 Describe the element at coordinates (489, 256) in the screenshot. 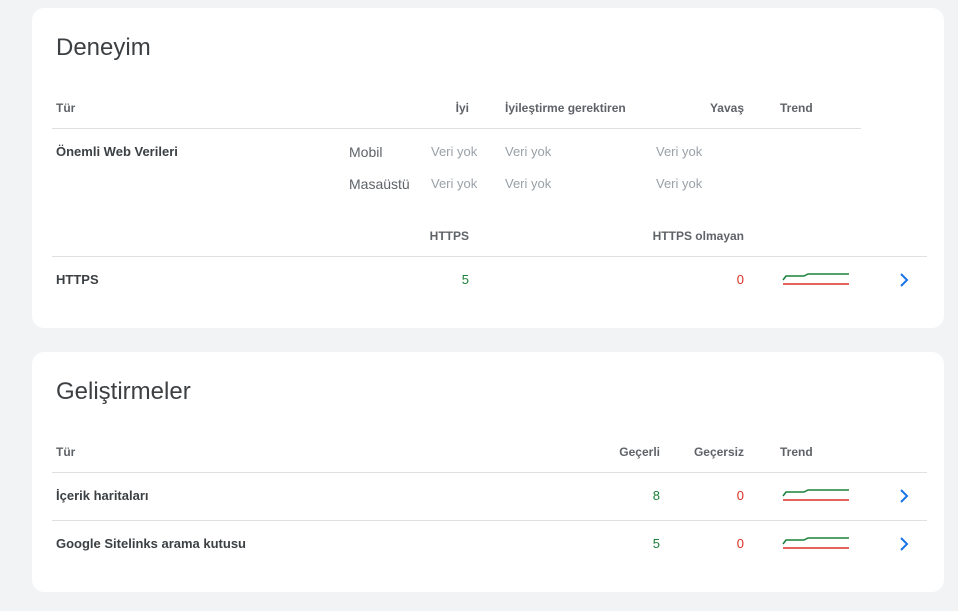

I see `https-divider` at that location.